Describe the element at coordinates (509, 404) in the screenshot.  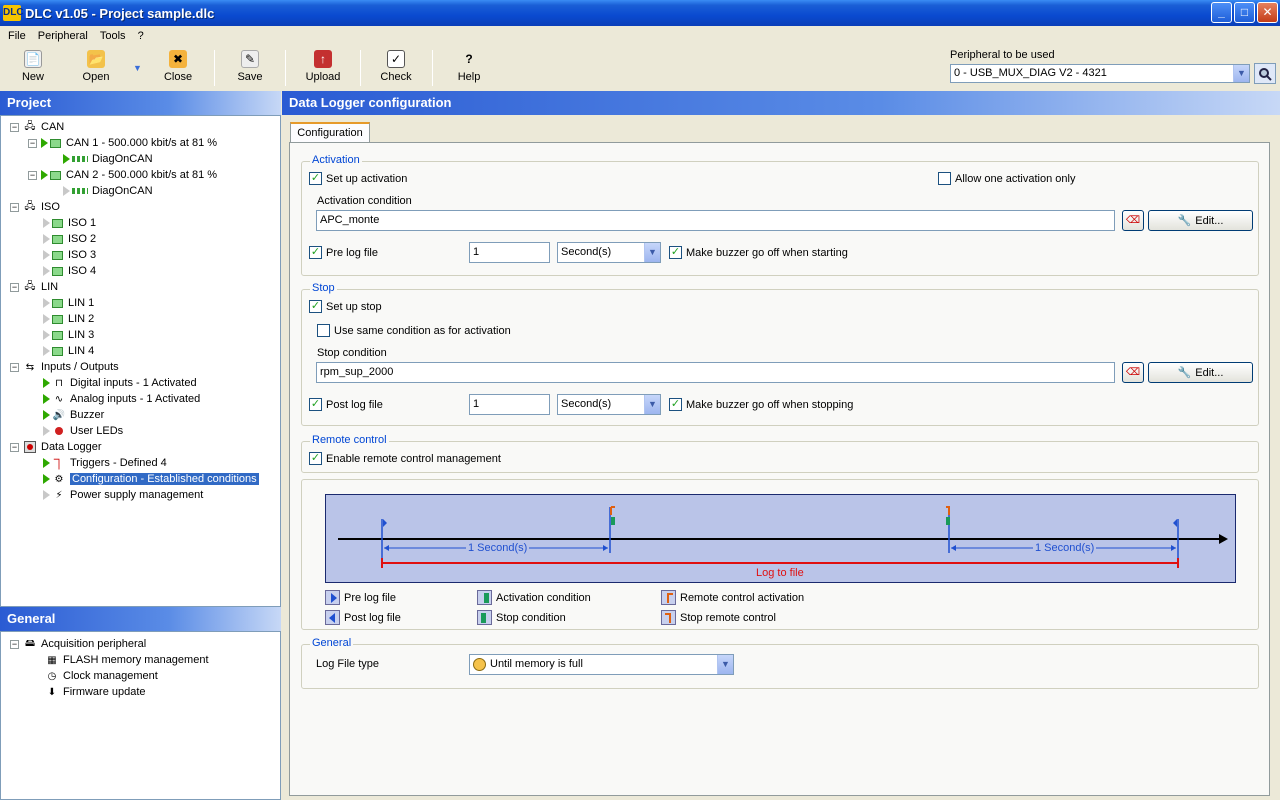
I see `postlog-value-input: 1` at that location.